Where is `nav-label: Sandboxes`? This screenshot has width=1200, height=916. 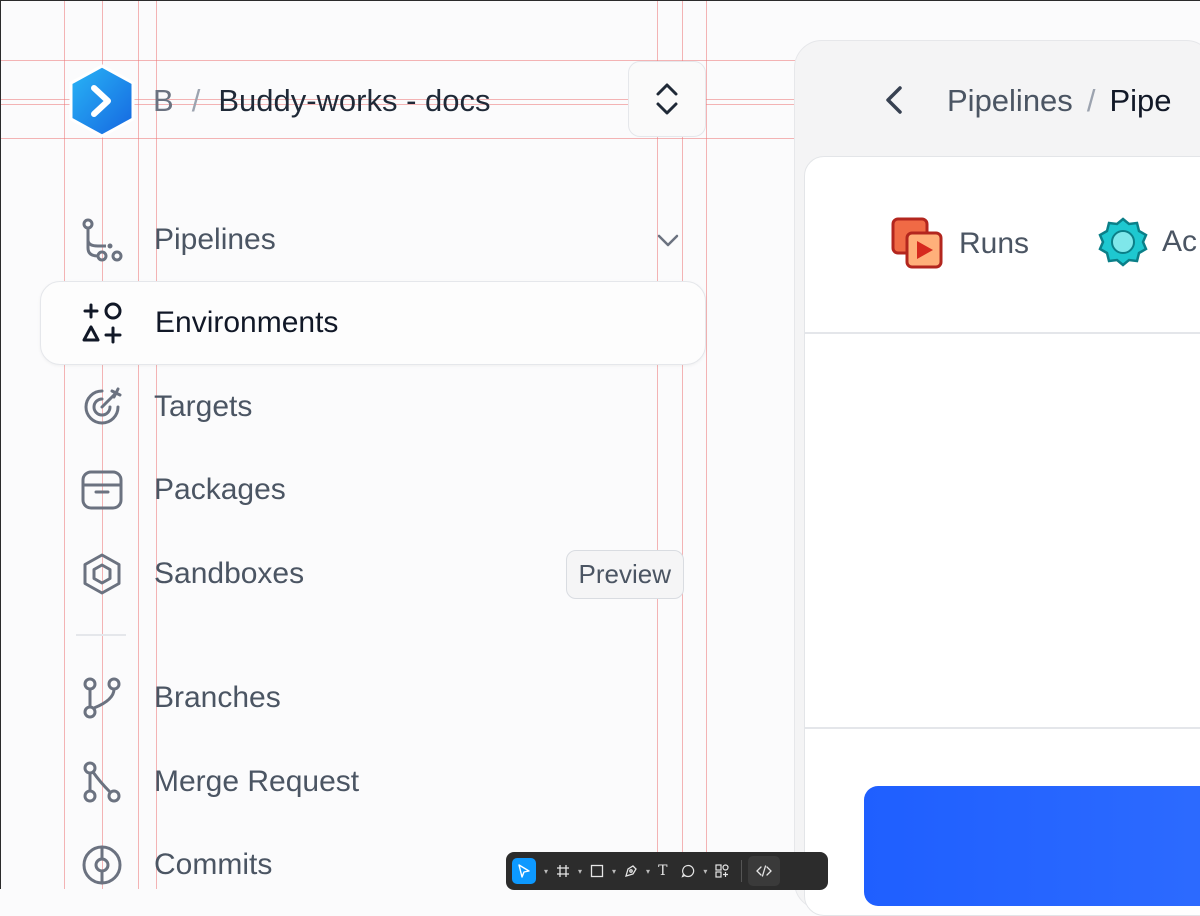
nav-label: Sandboxes is located at coordinates (229, 573).